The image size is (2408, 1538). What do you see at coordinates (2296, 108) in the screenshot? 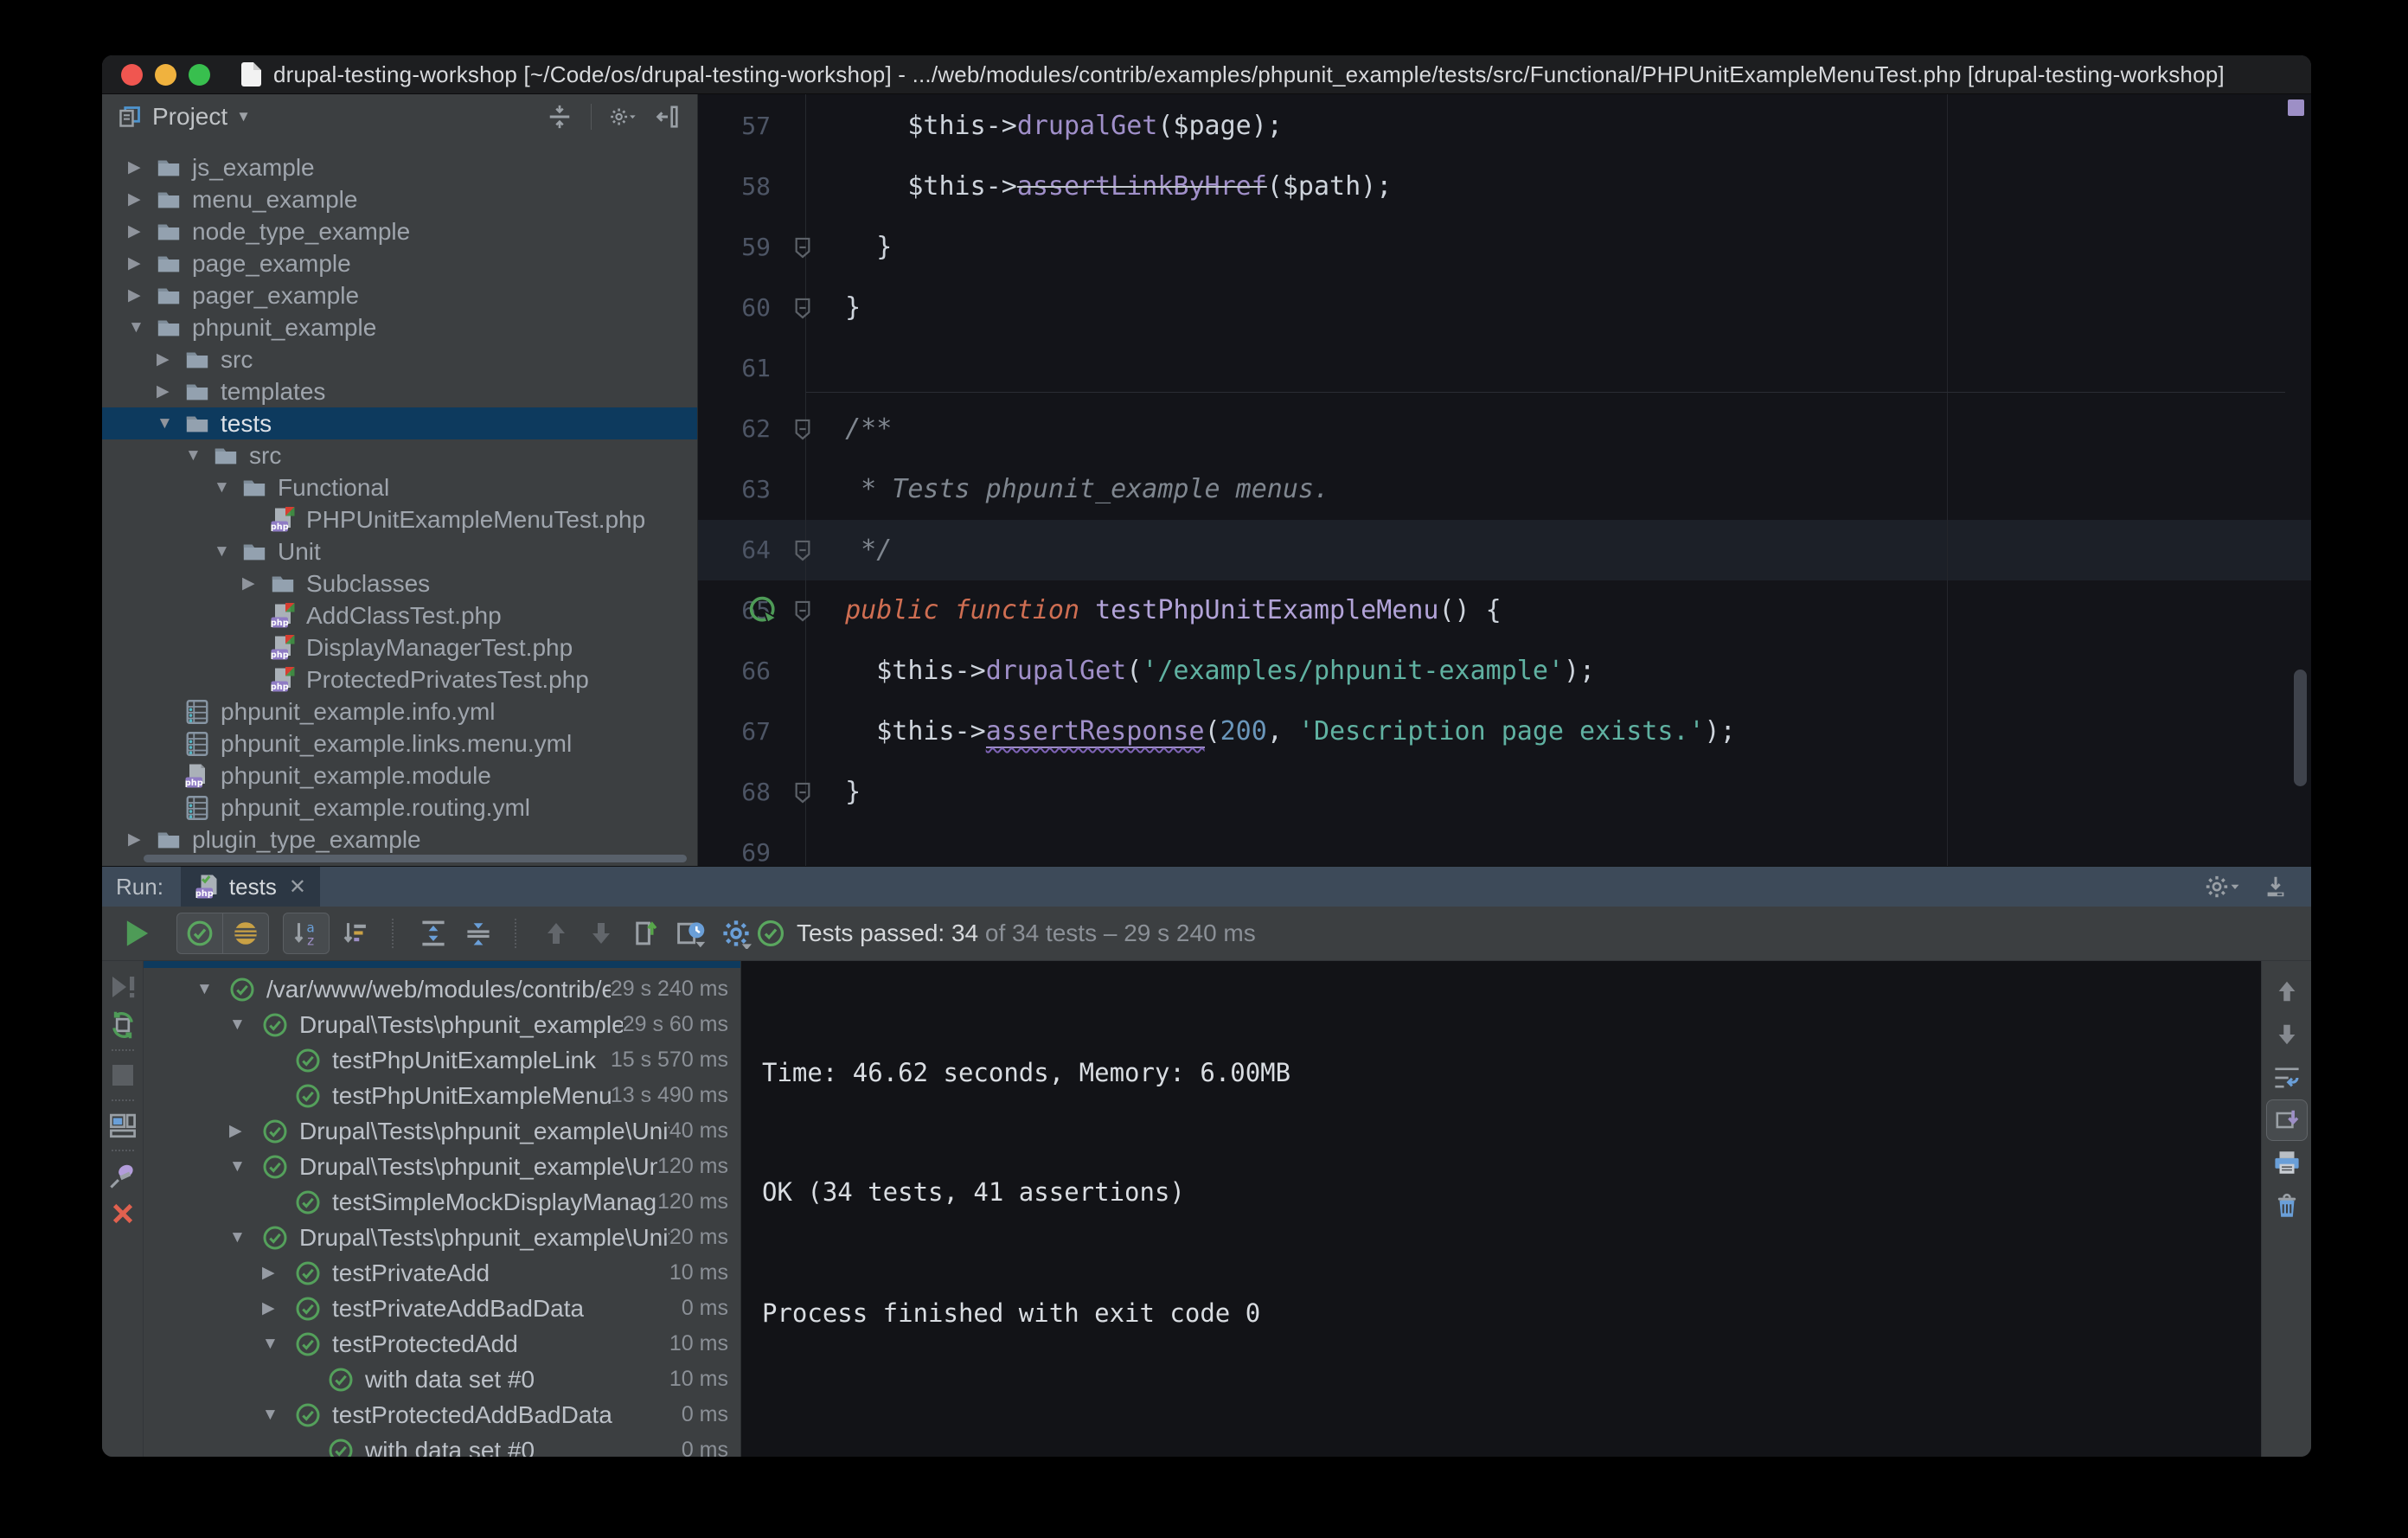
I see `inspection-indicator-icon` at bounding box center [2296, 108].